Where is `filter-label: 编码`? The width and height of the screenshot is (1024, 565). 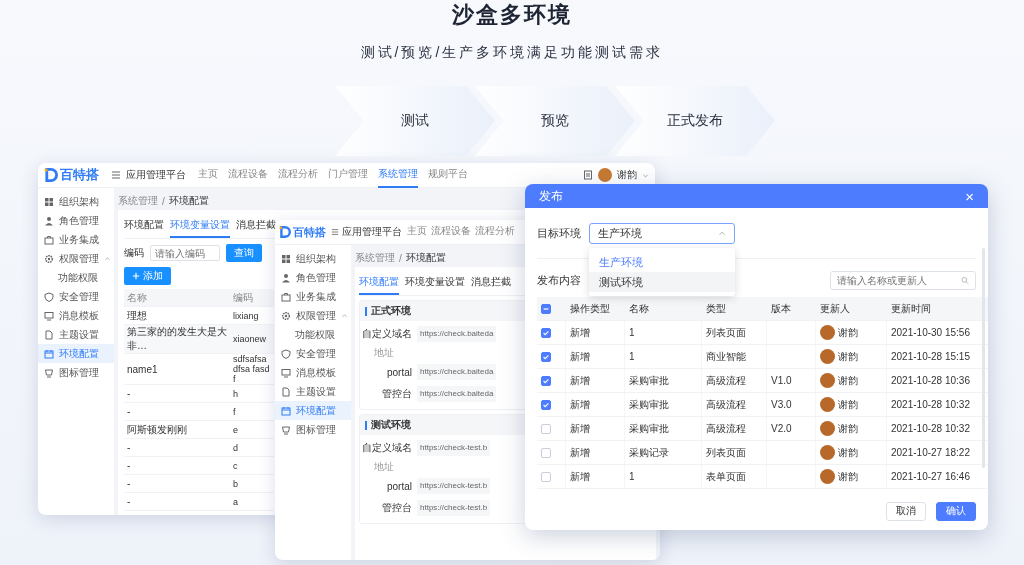 filter-label: 编码 is located at coordinates (134, 253).